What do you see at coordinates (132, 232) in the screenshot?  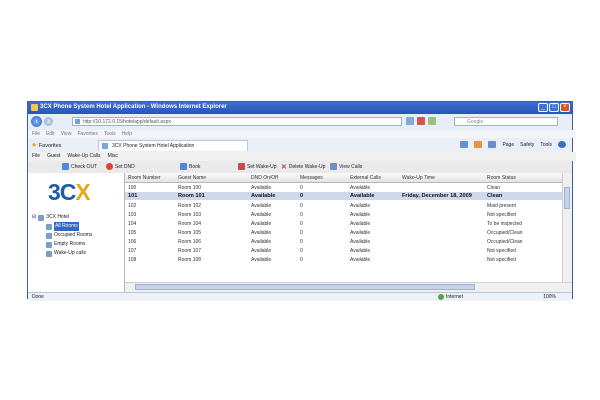 I see `table-cell: 105` at bounding box center [132, 232].